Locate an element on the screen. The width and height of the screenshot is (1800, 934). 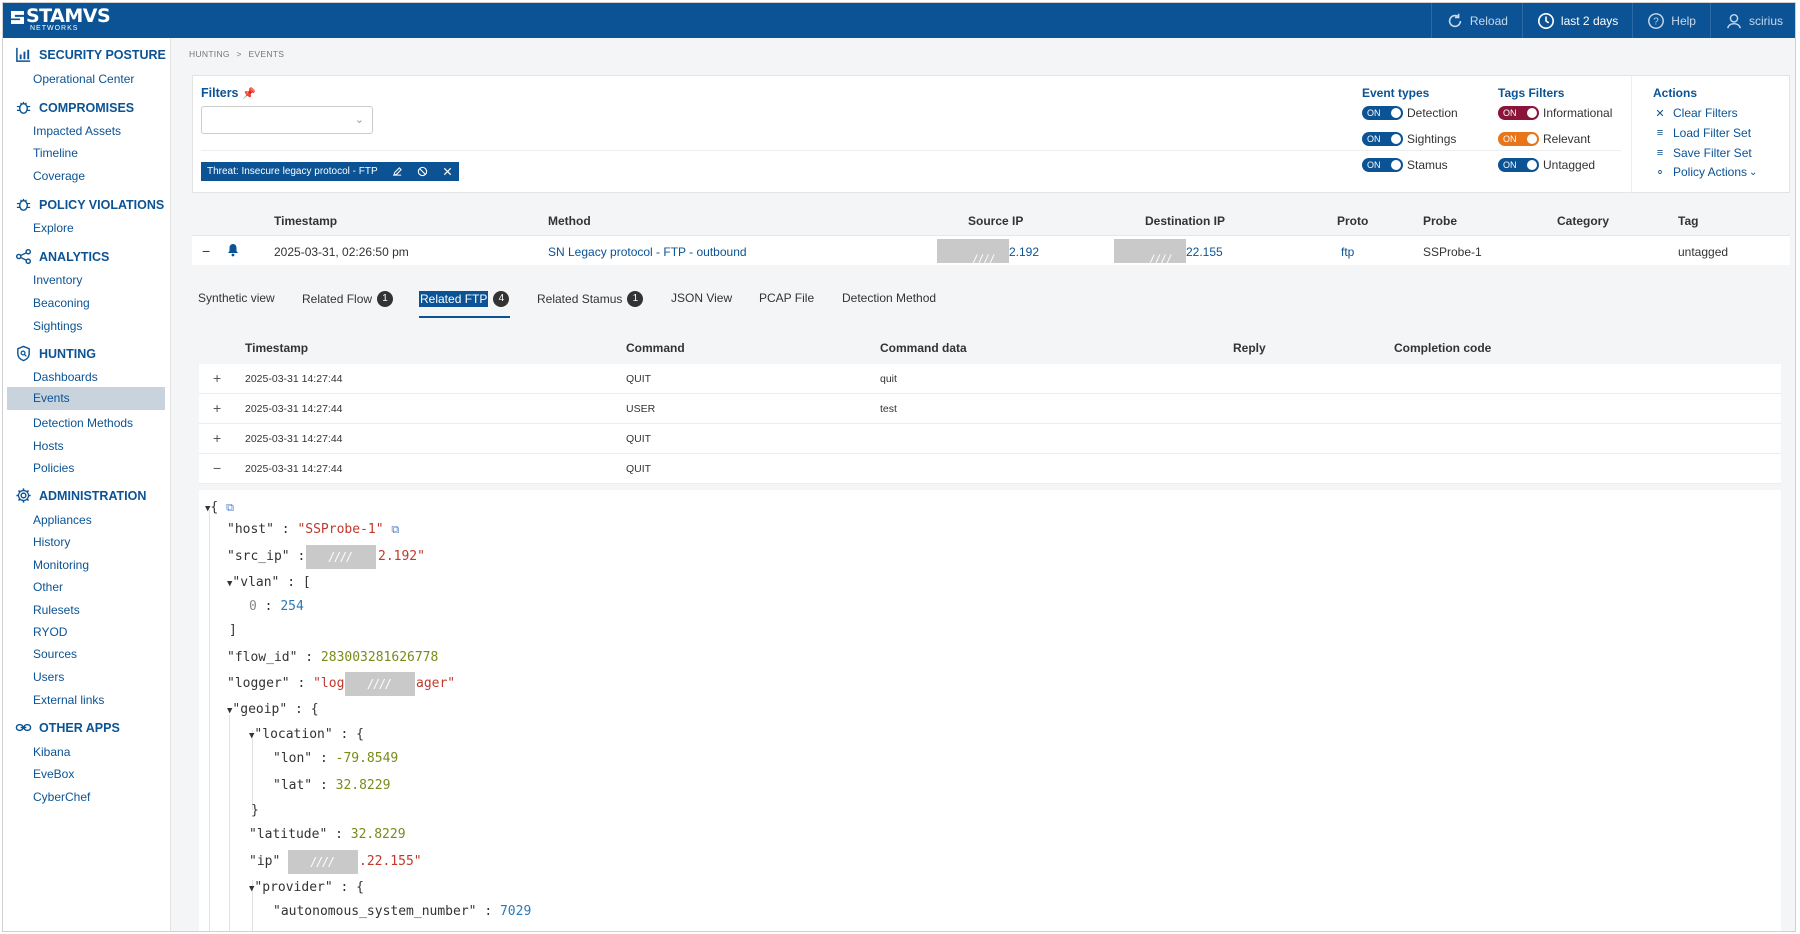
sidebar-item-timeline: Timeline is located at coordinates (55, 153).